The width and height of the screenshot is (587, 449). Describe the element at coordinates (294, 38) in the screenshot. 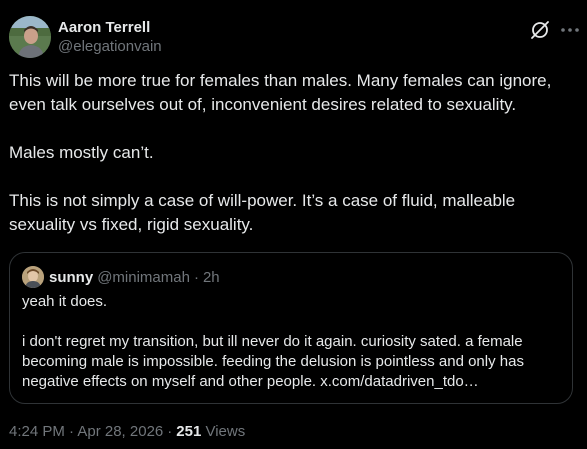

I see `tweet-header: Aaron Terrell @elegationvain` at that location.